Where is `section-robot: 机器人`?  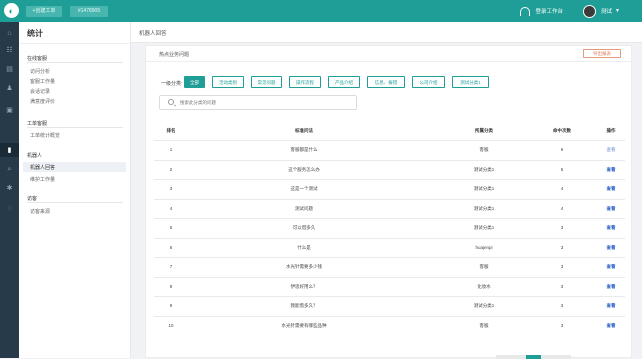 section-robot: 机器人 is located at coordinates (35, 156).